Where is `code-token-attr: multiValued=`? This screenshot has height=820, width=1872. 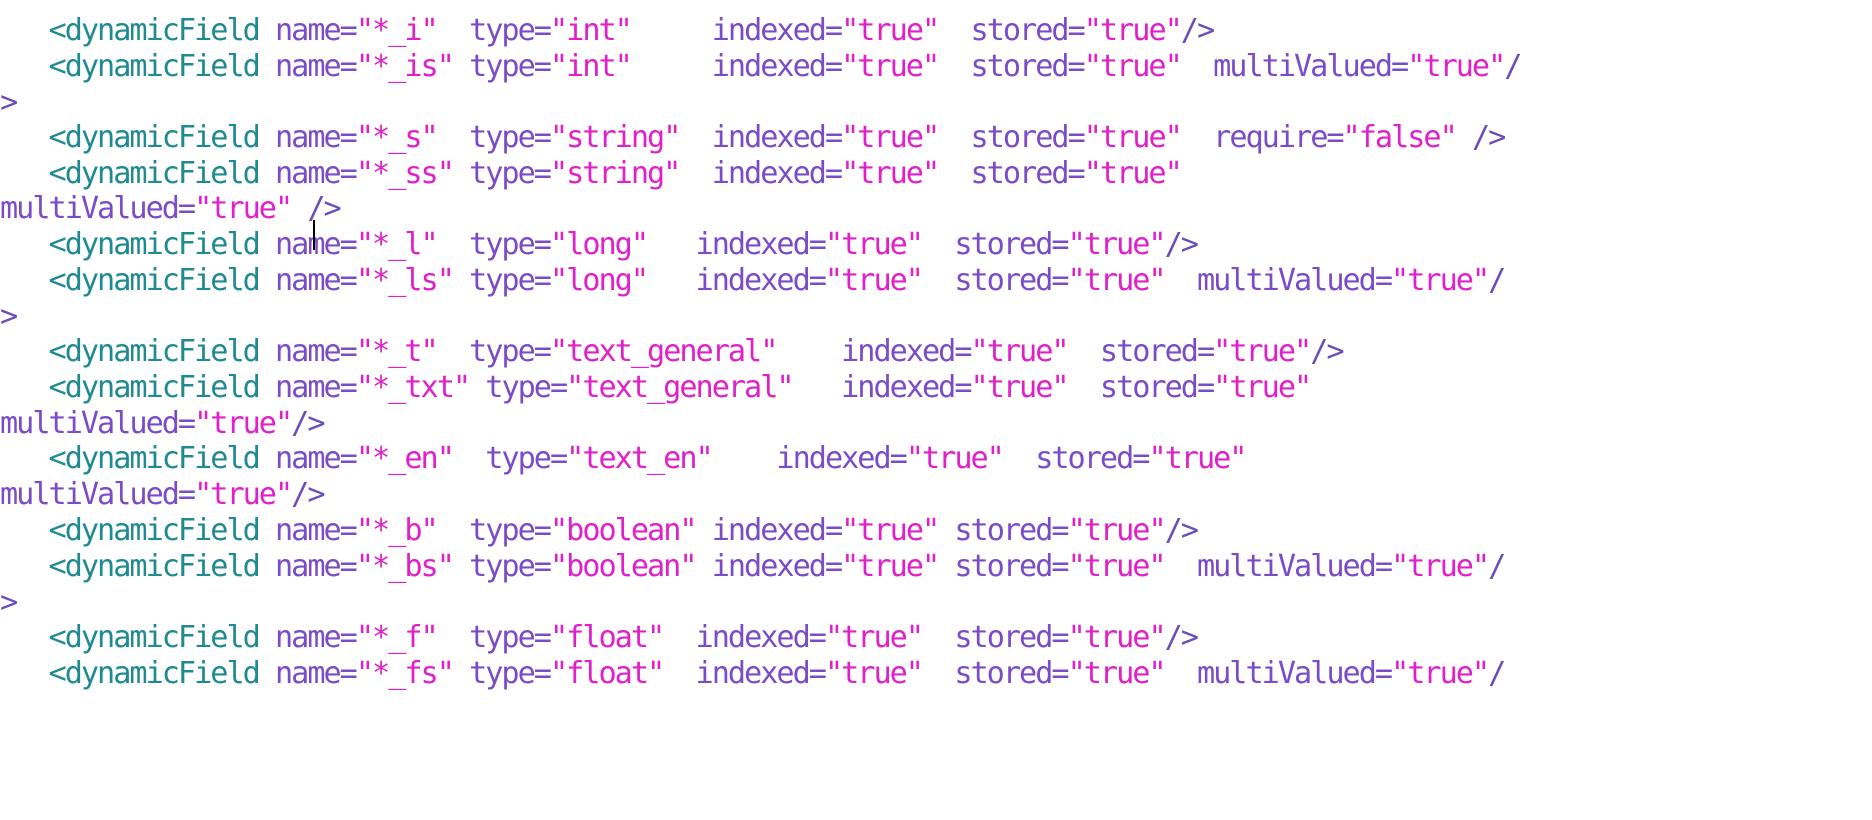
code-token-attr: multiValued= is located at coordinates (98, 208).